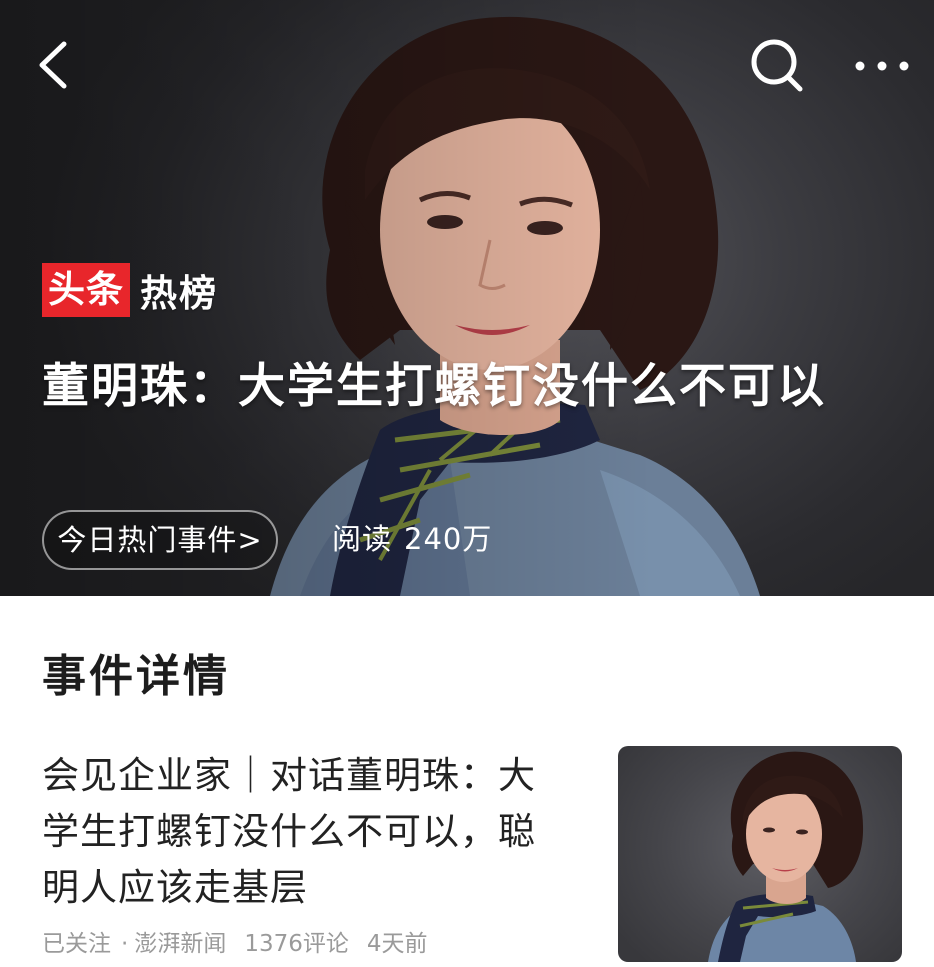 The height and width of the screenshot is (967, 934). I want to click on section-title-event-details: 事件详情, so click(136, 676).